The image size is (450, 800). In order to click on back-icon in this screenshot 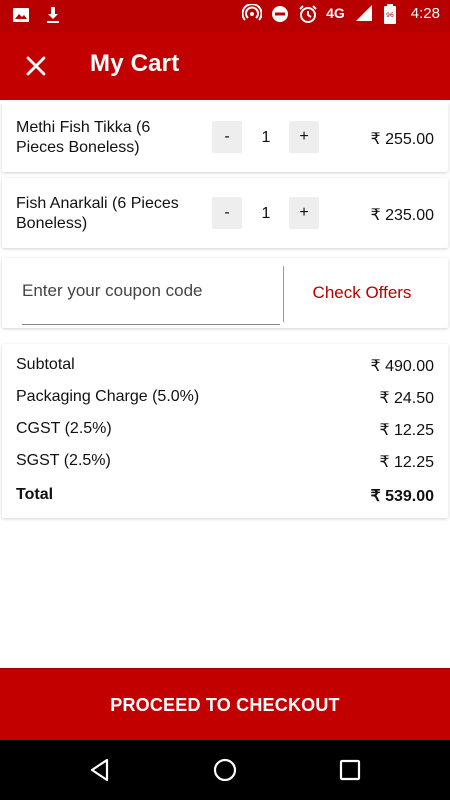, I will do `click(99, 770)`.